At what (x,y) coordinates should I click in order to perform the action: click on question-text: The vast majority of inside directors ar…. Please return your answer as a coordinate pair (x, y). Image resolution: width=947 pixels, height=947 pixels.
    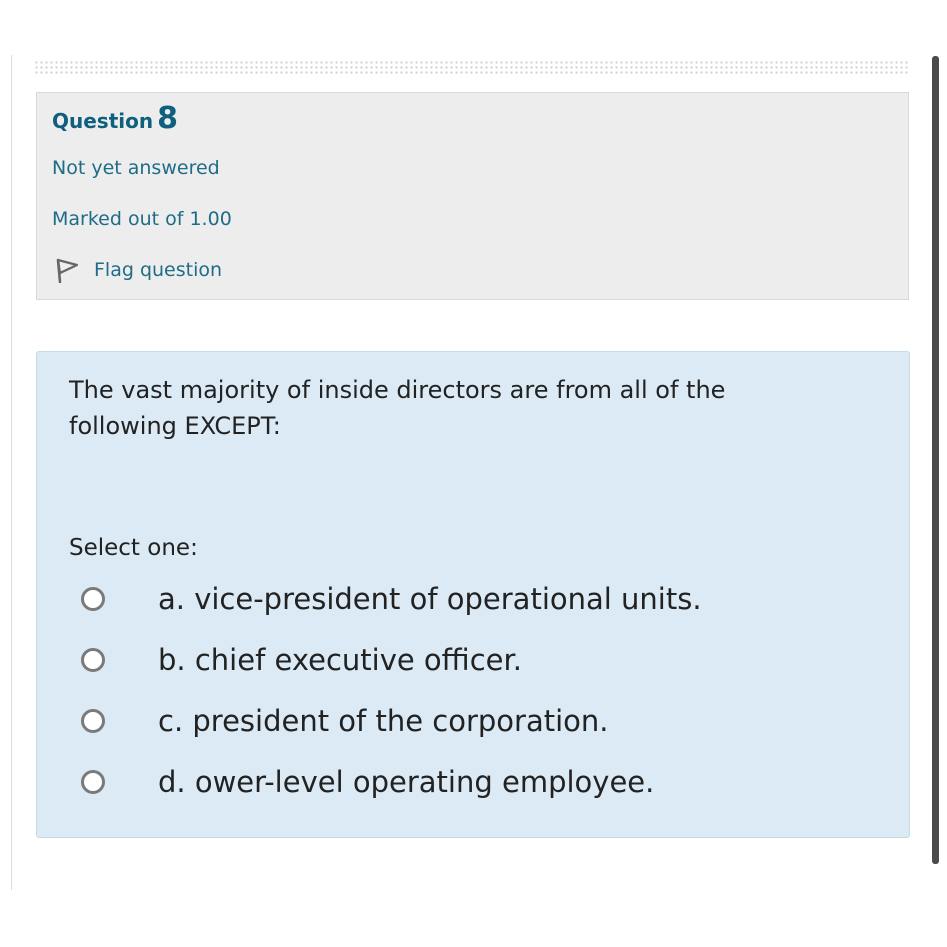
    Looking at the image, I should click on (397, 408).